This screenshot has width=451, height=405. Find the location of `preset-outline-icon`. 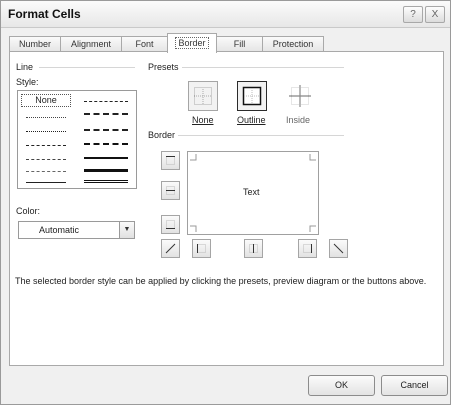

preset-outline-icon is located at coordinates (252, 96).